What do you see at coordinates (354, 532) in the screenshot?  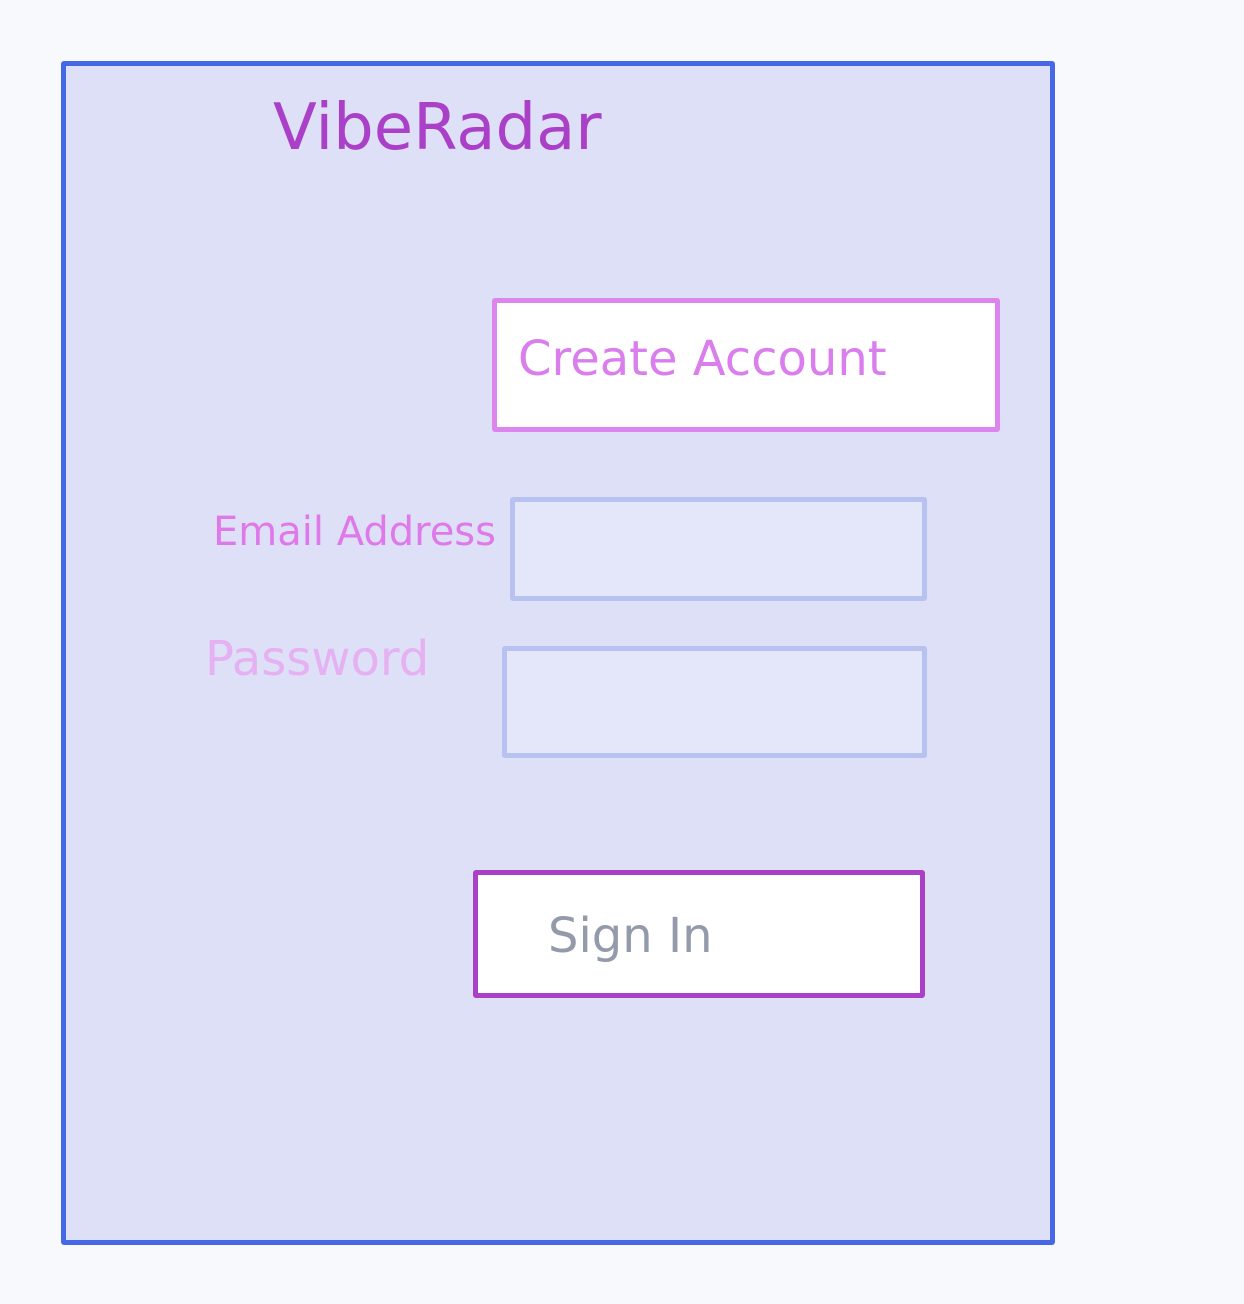 I see `email-label: Email Address` at bounding box center [354, 532].